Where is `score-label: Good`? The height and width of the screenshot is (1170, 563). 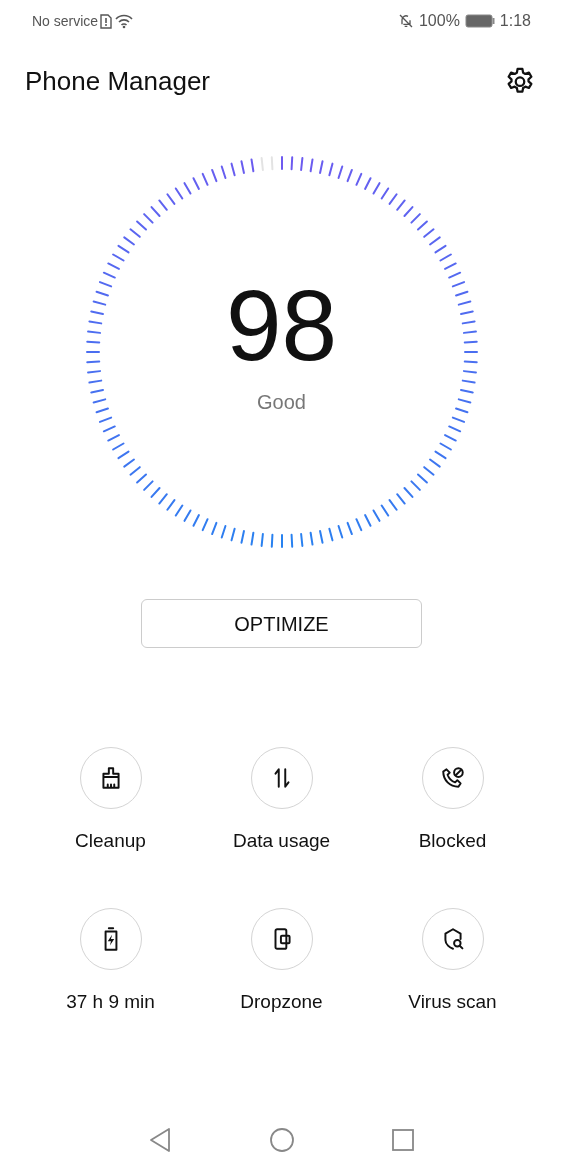
score-label: Good is located at coordinates (281, 402).